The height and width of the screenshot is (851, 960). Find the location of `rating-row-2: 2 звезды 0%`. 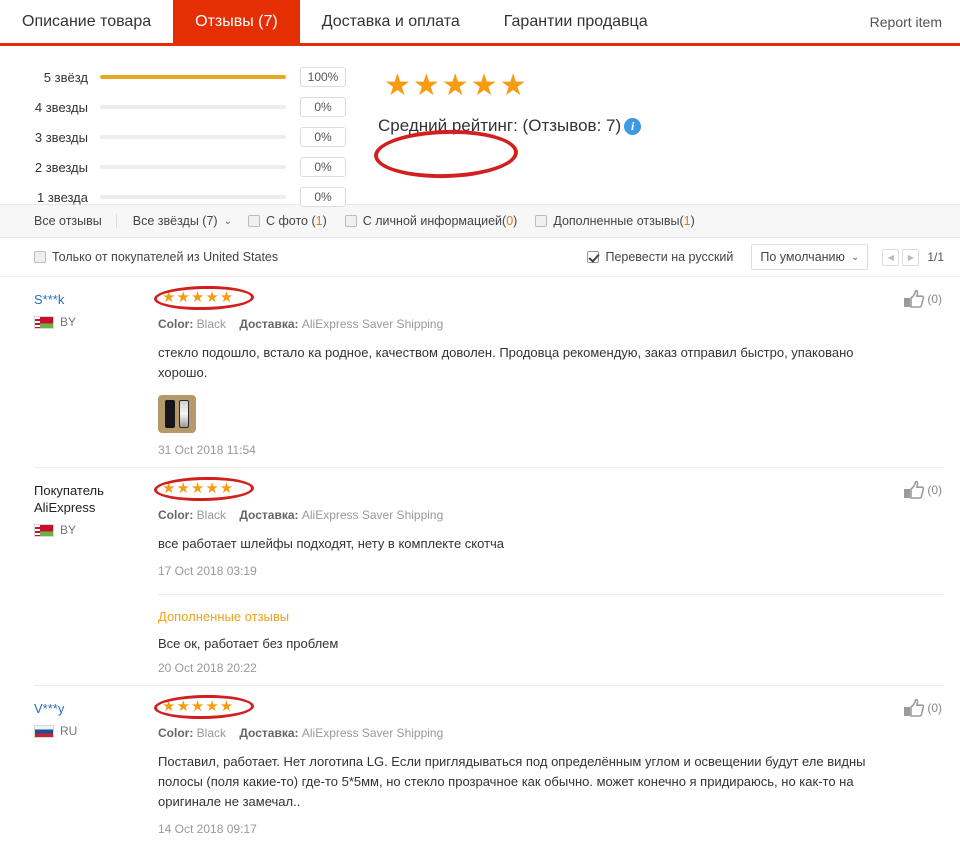

rating-row-2: 2 звезды 0% is located at coordinates (180, 167).